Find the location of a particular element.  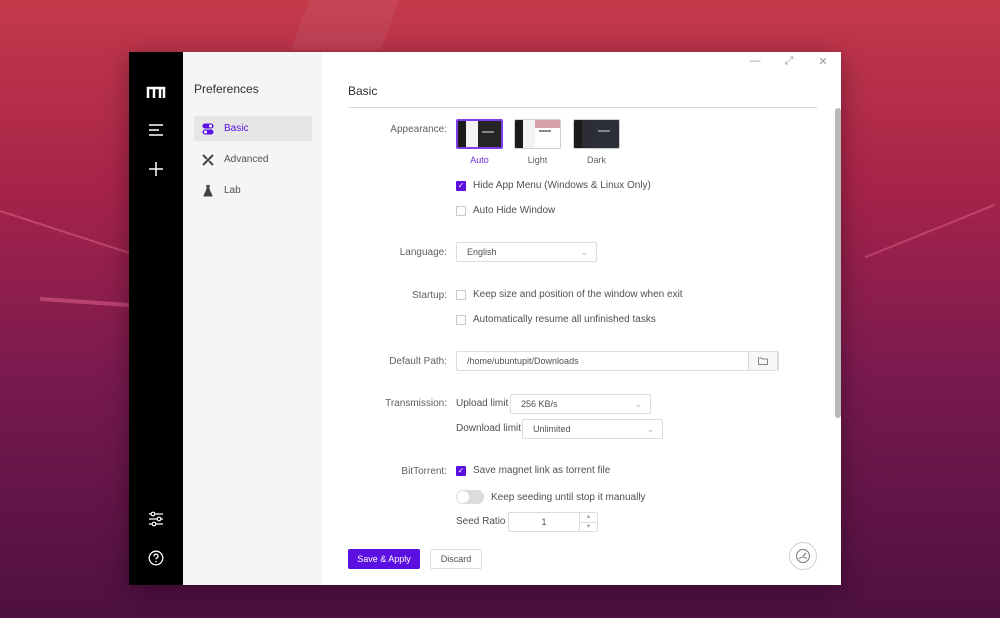

preferences-nav: Preferences Basic Advanced Lab is located at coordinates (252, 318).